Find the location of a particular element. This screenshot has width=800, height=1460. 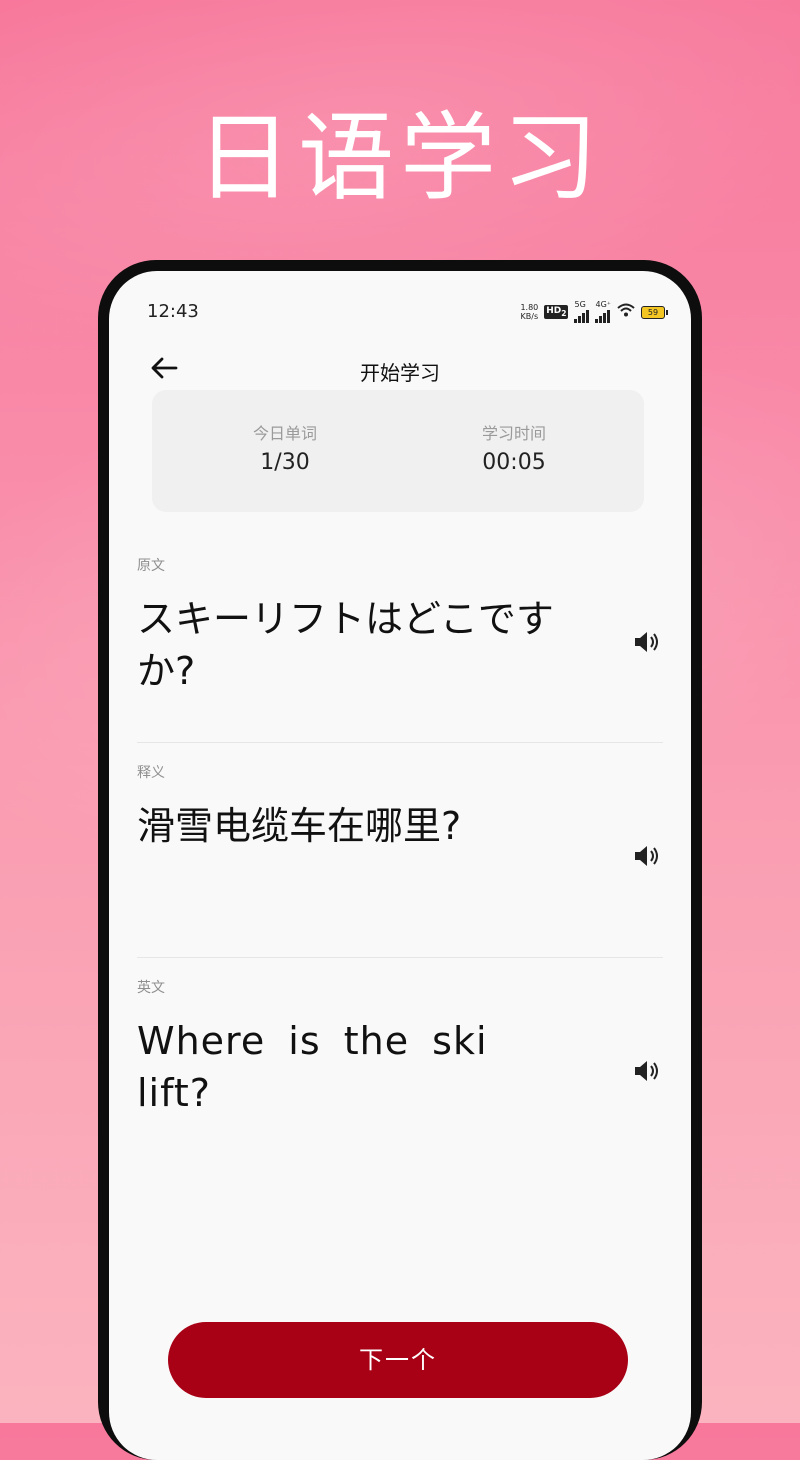

hd-sub: 2 is located at coordinates (564, 313).